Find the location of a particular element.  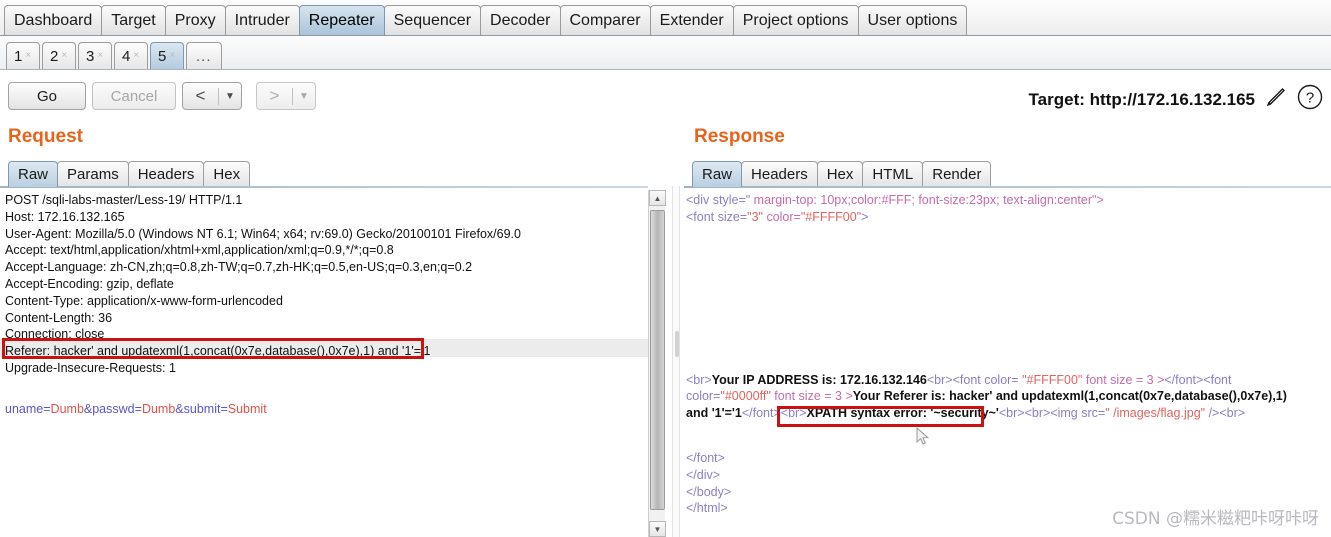

chevron-right-icon: > is located at coordinates (274, 95).